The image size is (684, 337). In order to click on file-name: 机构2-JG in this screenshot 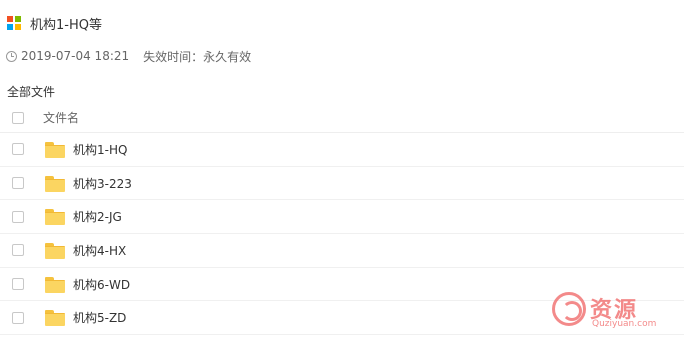, I will do `click(97, 216)`.